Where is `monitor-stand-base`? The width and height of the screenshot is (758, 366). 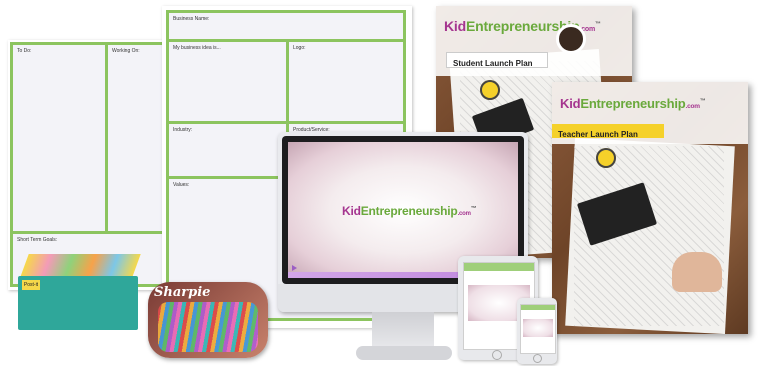 monitor-stand-base is located at coordinates (404, 353).